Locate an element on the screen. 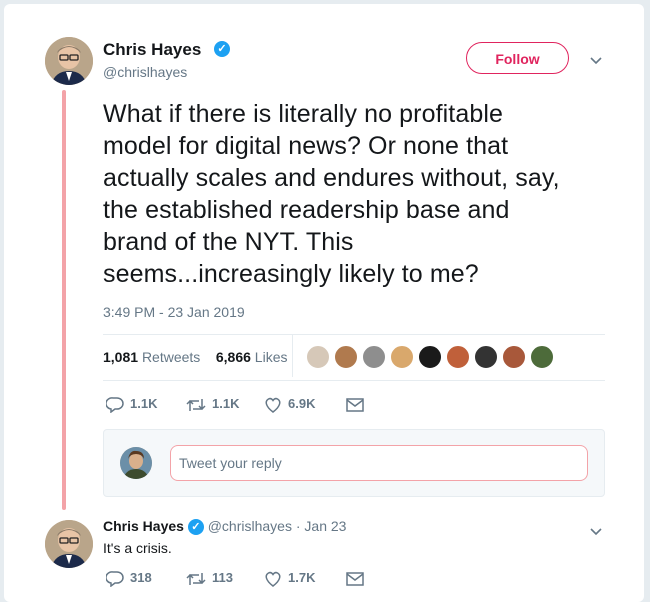  stats-separator is located at coordinates (292, 356).